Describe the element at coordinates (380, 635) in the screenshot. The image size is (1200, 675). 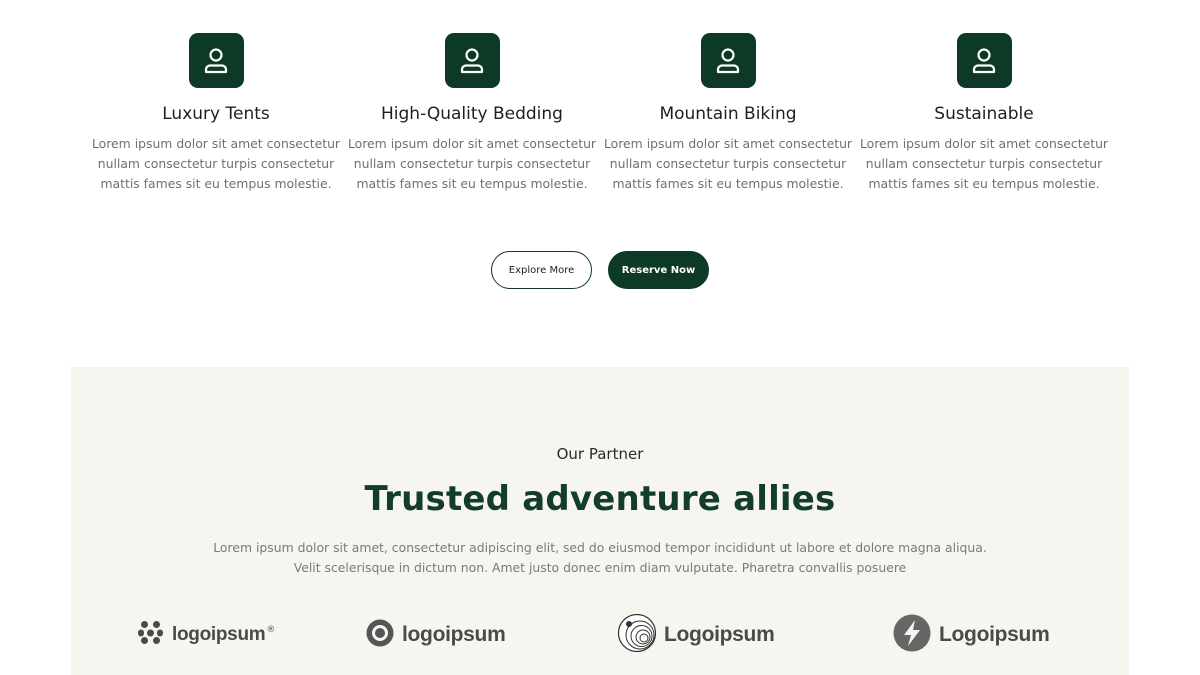
I see `ring-logo-icon` at that location.